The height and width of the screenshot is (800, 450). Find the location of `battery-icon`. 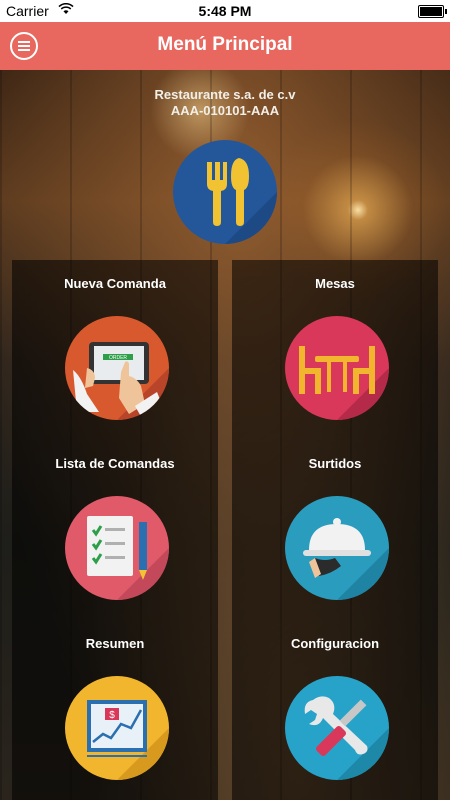

battery-icon is located at coordinates (432, 11).